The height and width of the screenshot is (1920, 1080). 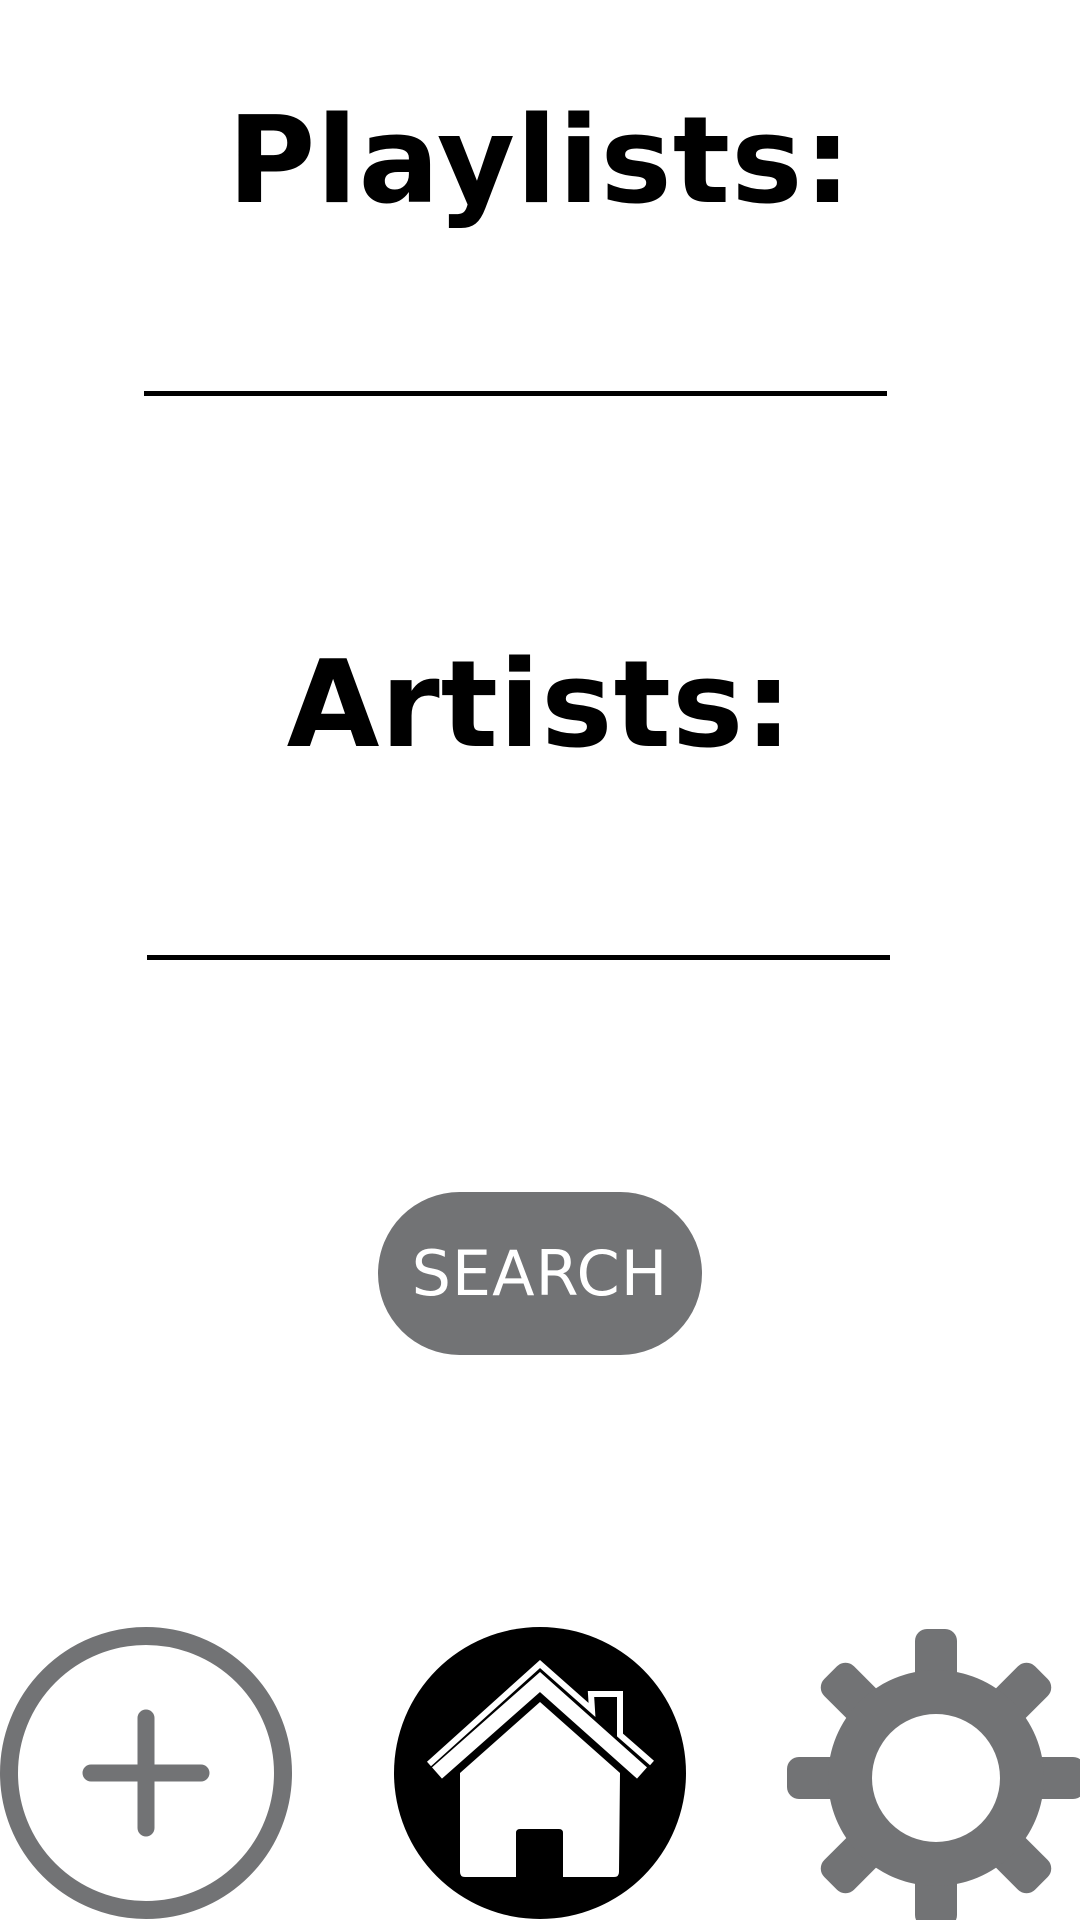 I want to click on settings-button, so click(x=933, y=1774).